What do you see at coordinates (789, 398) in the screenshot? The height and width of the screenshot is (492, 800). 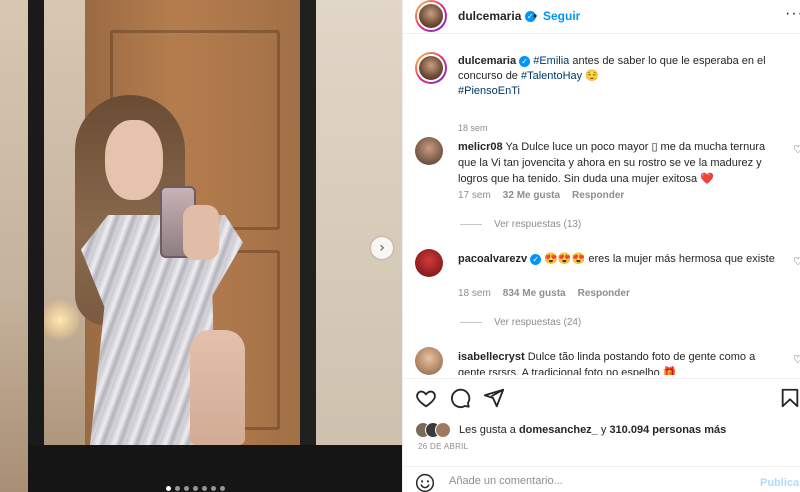 I see `bookmark-icon` at bounding box center [789, 398].